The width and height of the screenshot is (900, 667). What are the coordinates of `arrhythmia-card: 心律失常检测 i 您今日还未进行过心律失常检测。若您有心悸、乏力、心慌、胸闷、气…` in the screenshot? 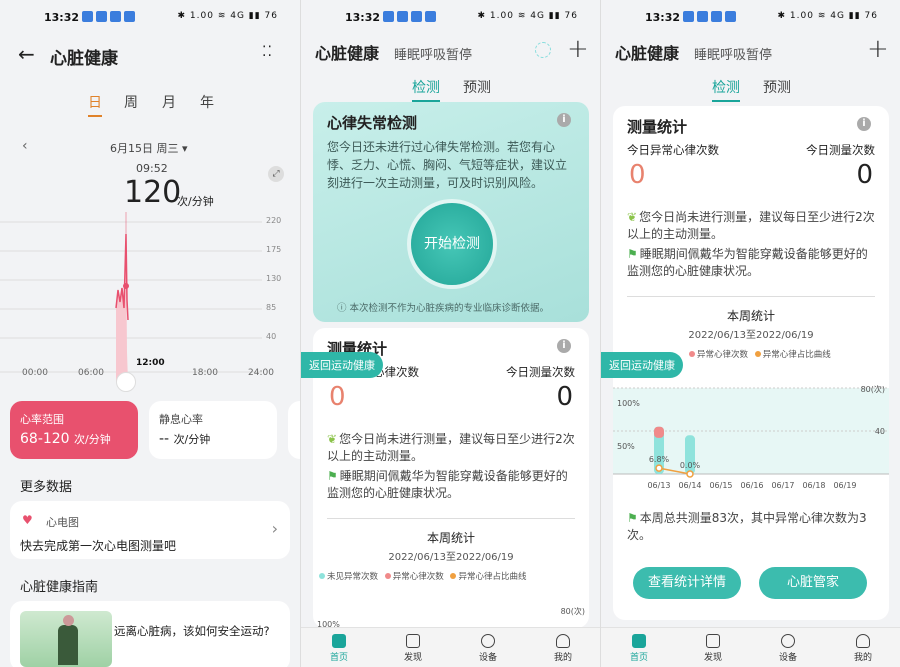 It's located at (451, 212).